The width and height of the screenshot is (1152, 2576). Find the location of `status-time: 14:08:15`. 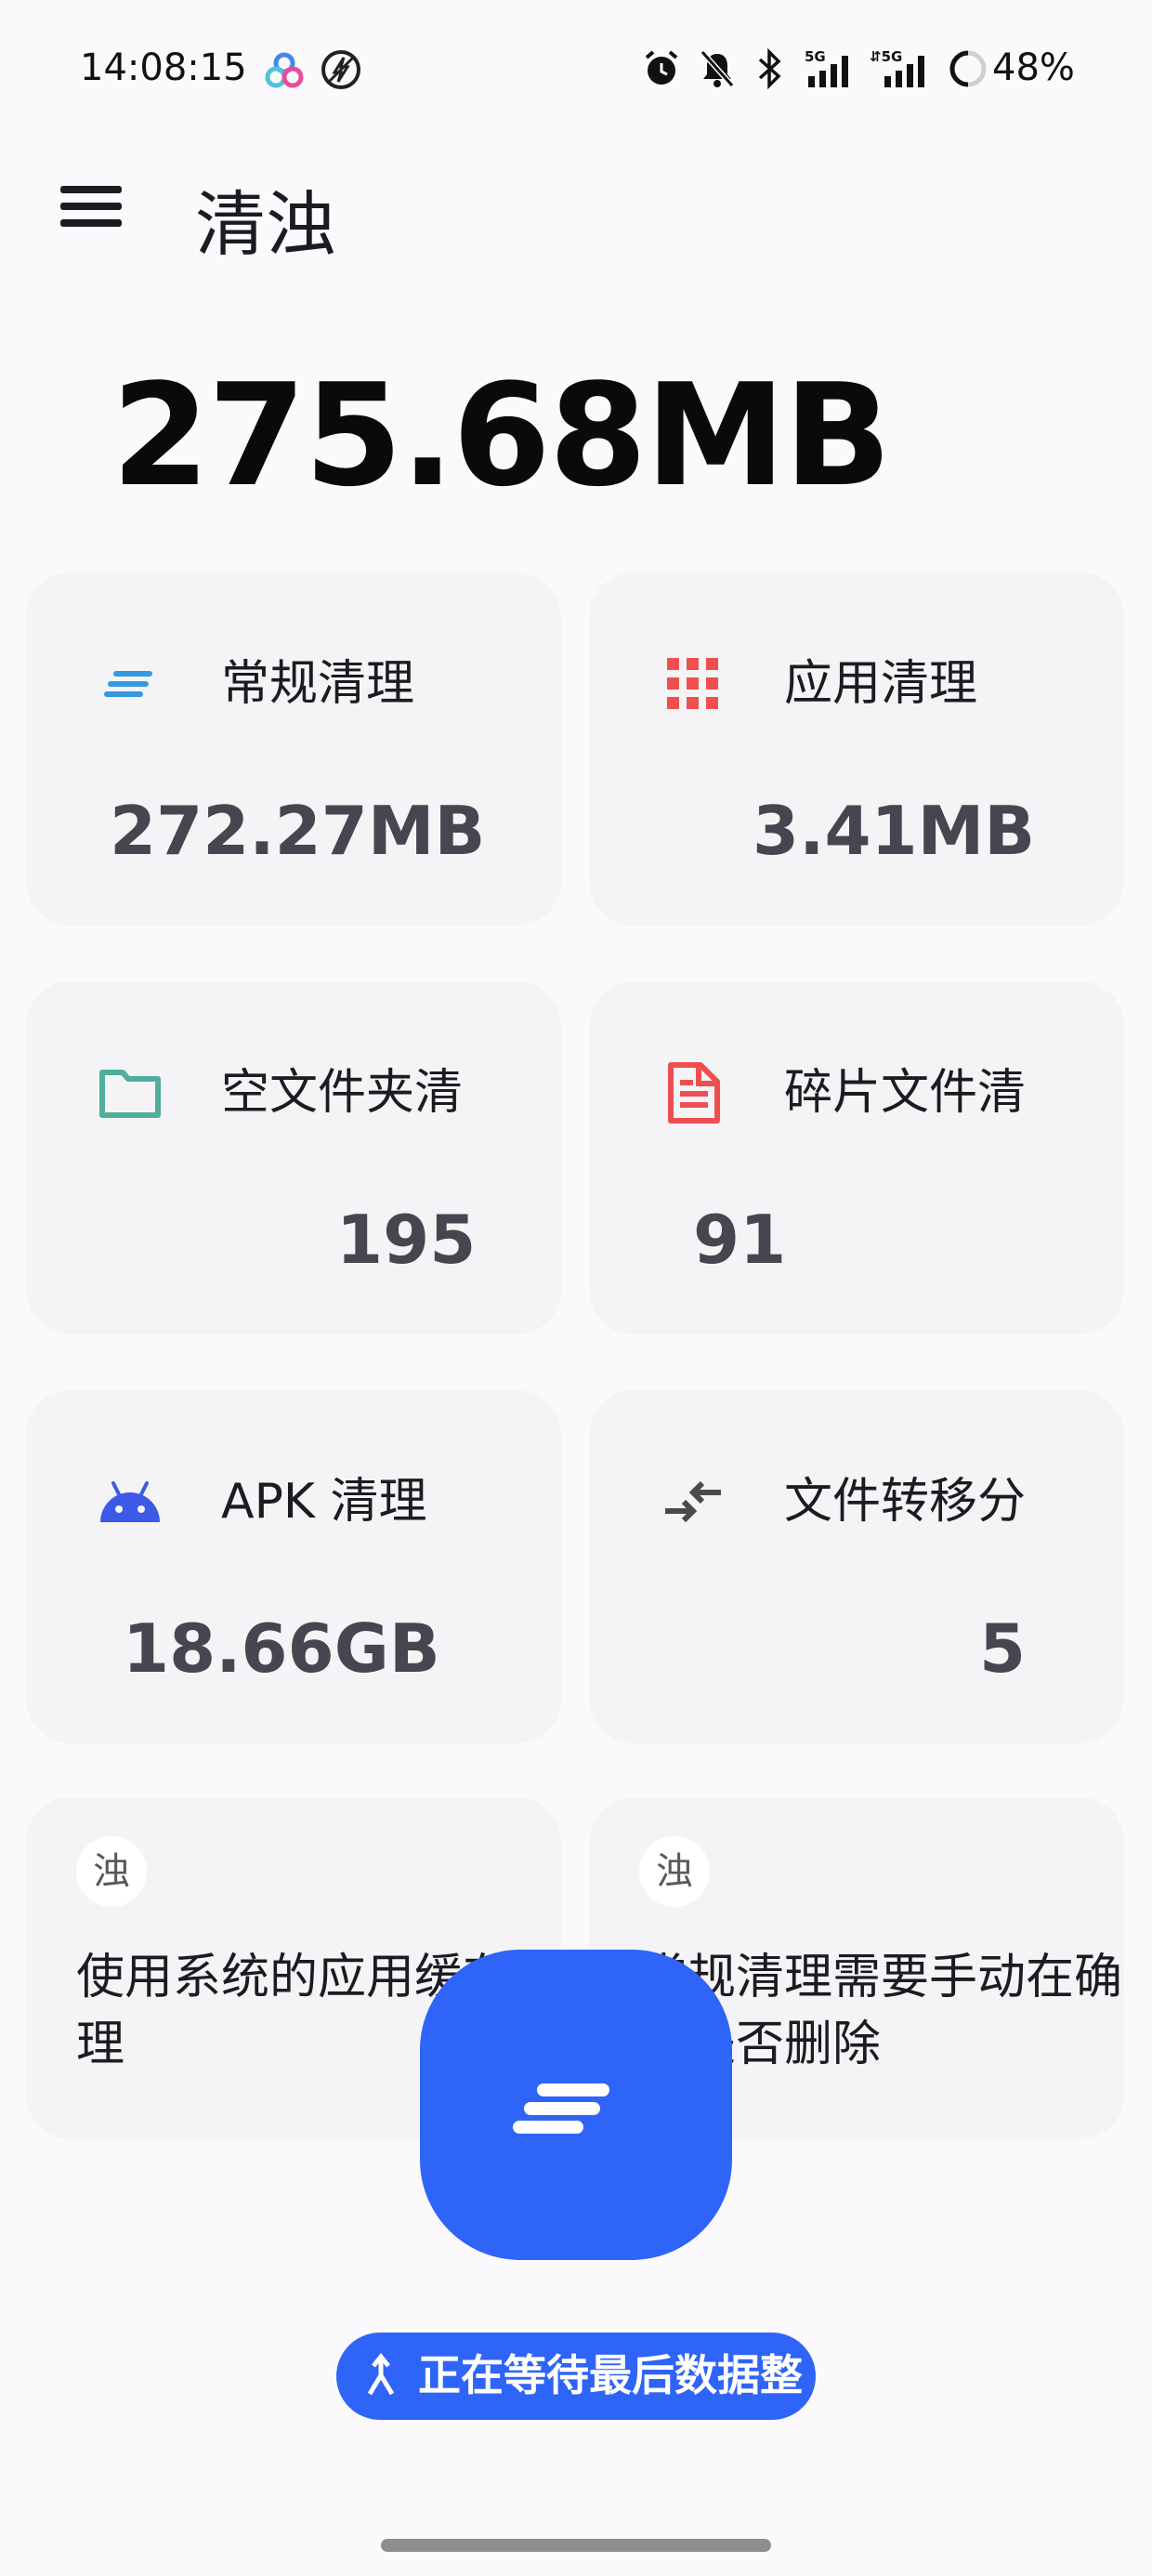

status-time: 14:08:15 is located at coordinates (163, 67).